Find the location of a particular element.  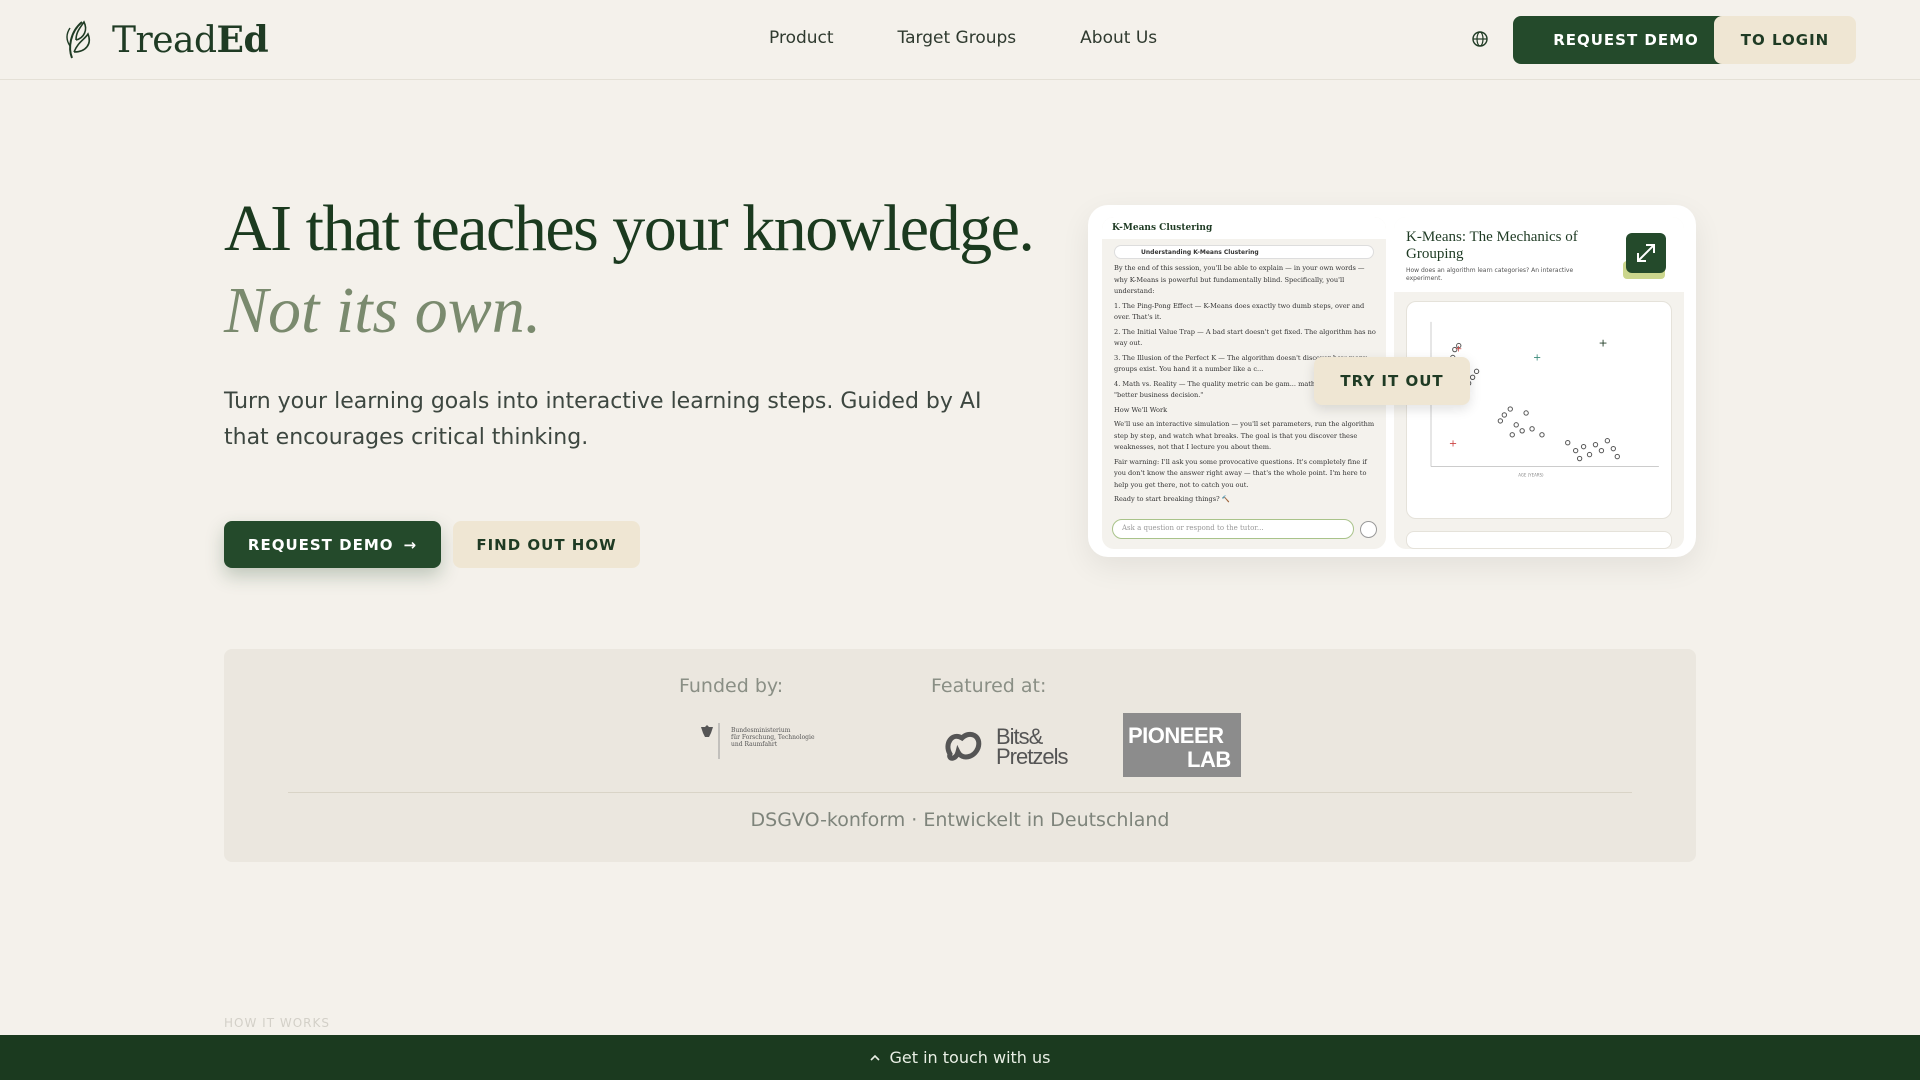

chat-how-heading: How We'll Work is located at coordinates (1141, 409).